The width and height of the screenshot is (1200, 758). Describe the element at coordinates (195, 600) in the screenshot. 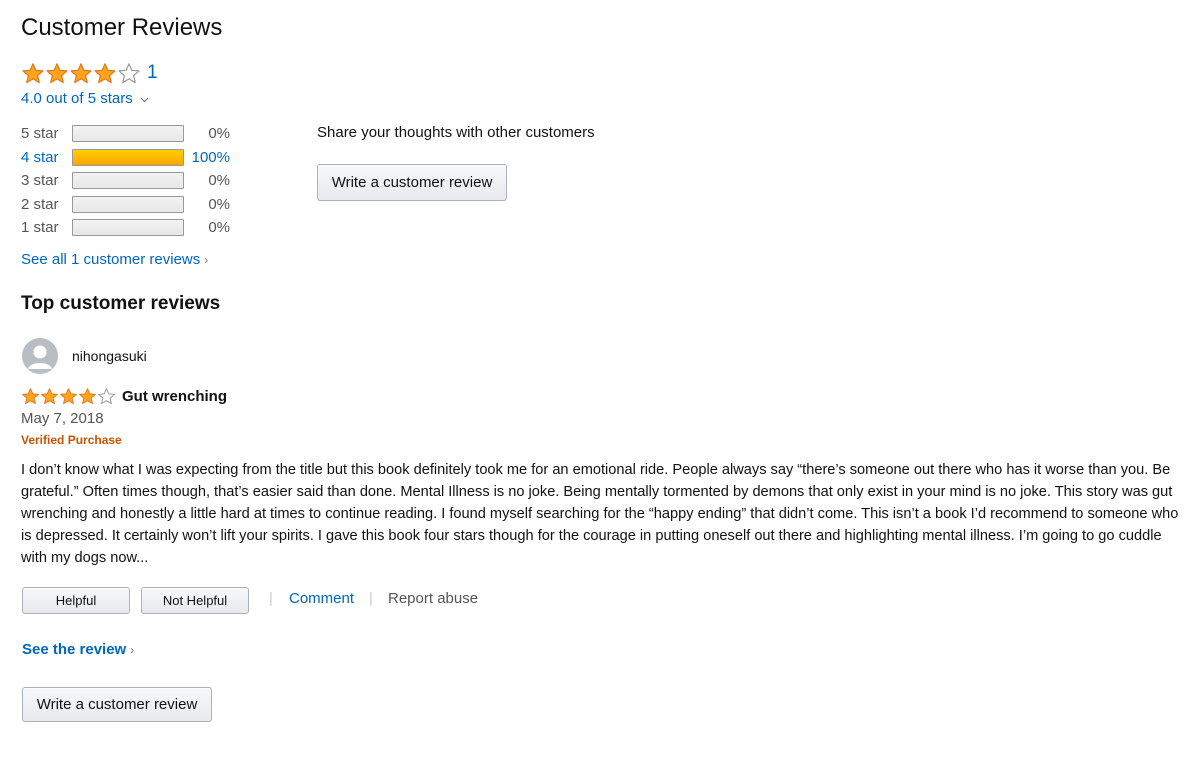

I see `not-helpful-button: Not Helpful` at that location.